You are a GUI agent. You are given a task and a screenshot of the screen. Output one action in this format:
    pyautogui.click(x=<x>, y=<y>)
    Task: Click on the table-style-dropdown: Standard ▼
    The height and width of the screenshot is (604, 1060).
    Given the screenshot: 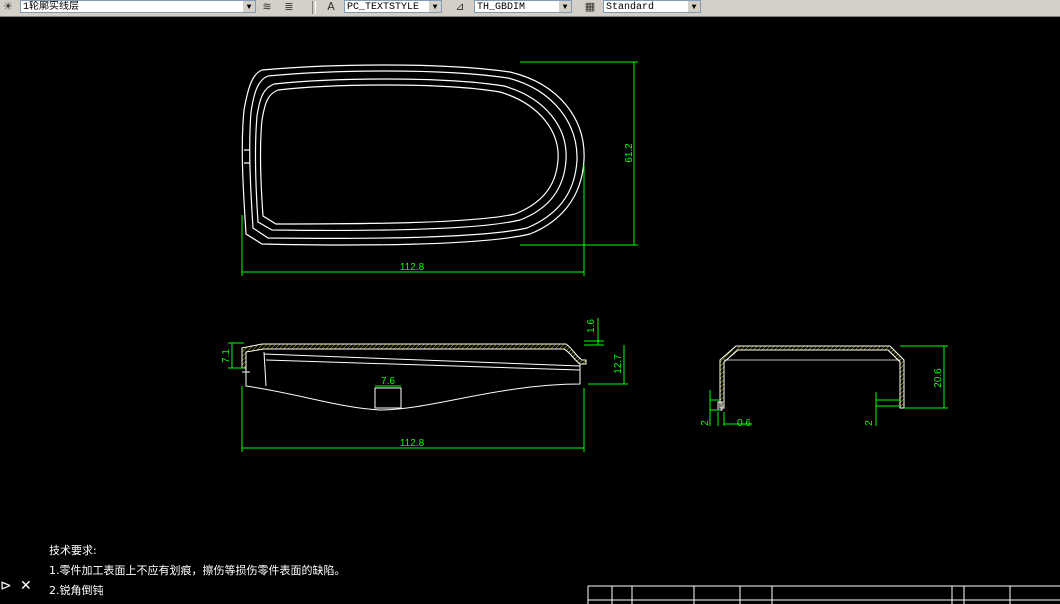 What is the action you would take?
    pyautogui.click(x=652, y=6)
    